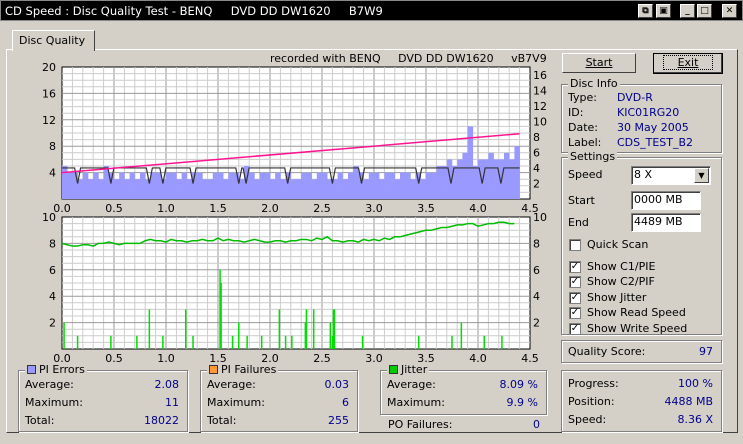  Describe the element at coordinates (578, 222) in the screenshot. I see `end-label: End` at that location.